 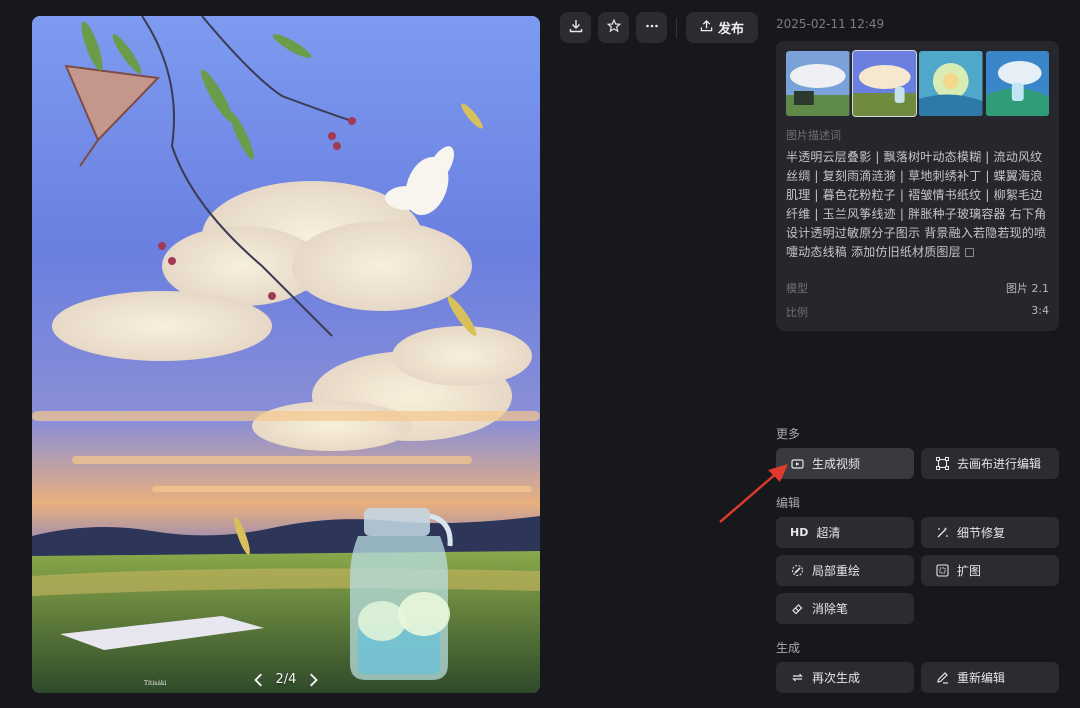 What do you see at coordinates (259, 680) in the screenshot?
I see `chevron-left-icon` at bounding box center [259, 680].